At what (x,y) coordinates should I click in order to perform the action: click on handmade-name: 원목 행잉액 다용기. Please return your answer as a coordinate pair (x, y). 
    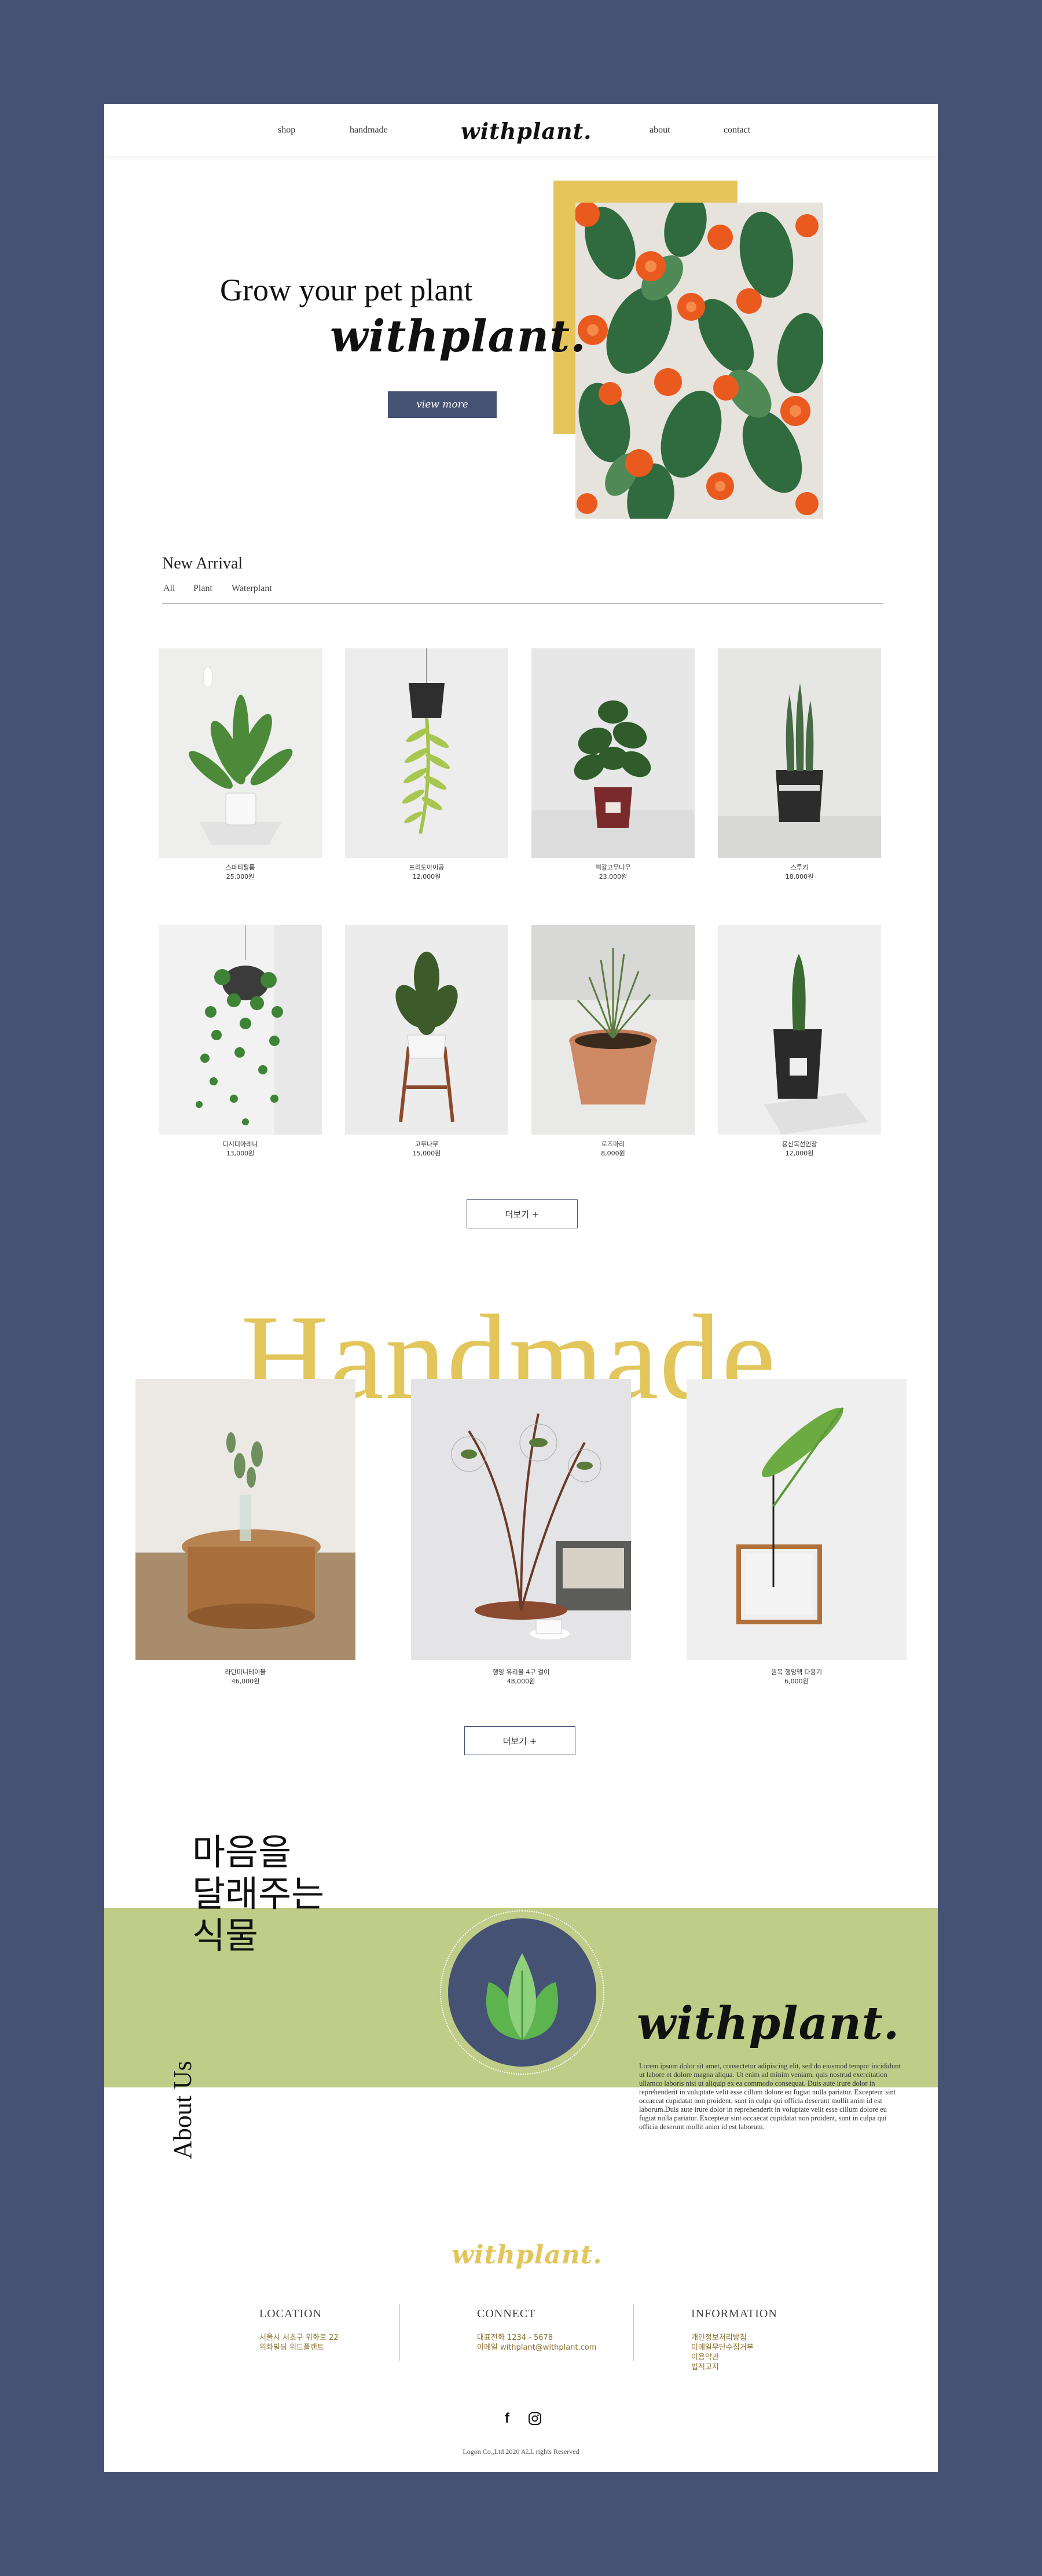
    Looking at the image, I should click on (796, 1672).